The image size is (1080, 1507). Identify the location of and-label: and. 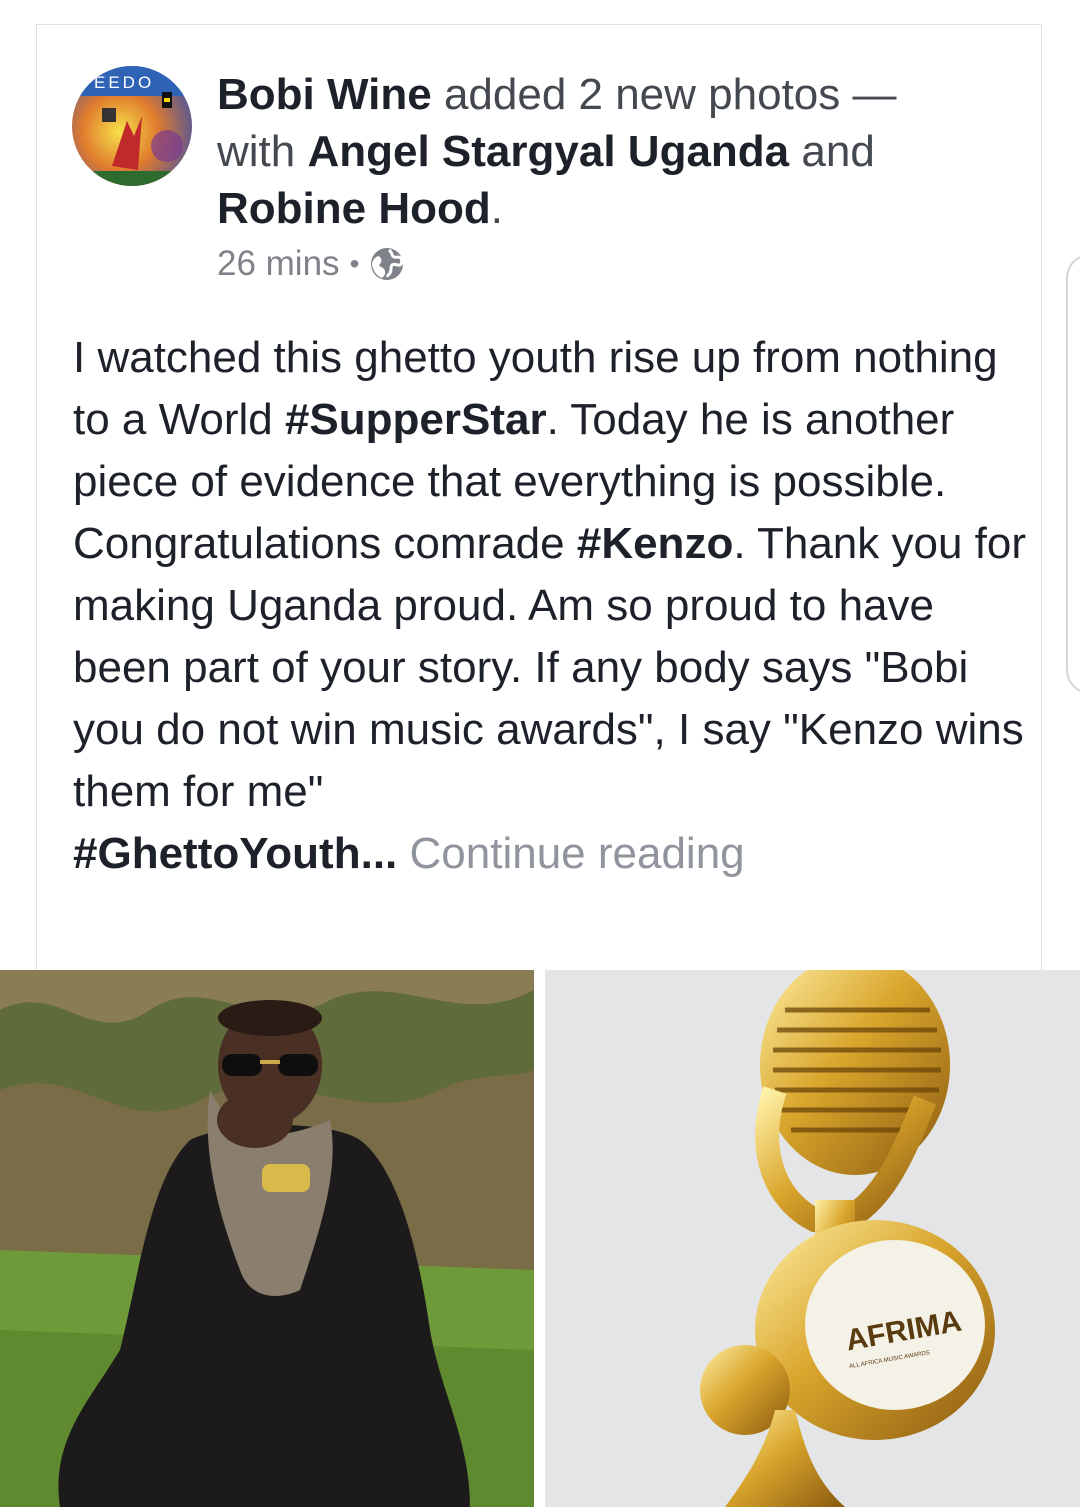
(838, 151).